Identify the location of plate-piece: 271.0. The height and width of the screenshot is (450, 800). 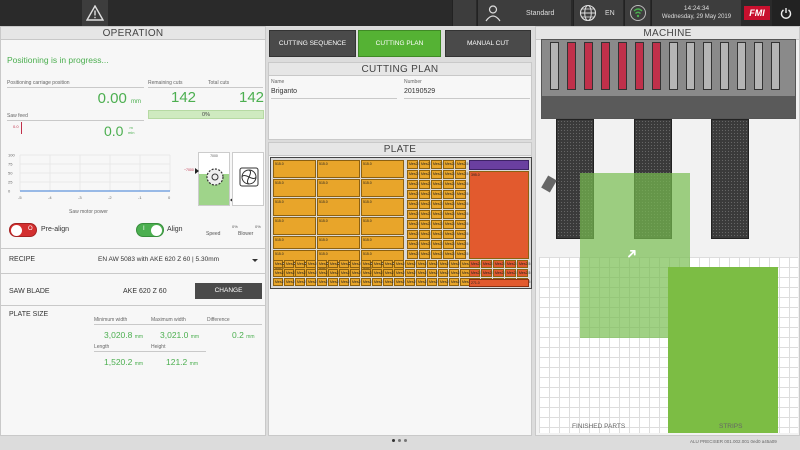
(499, 283).